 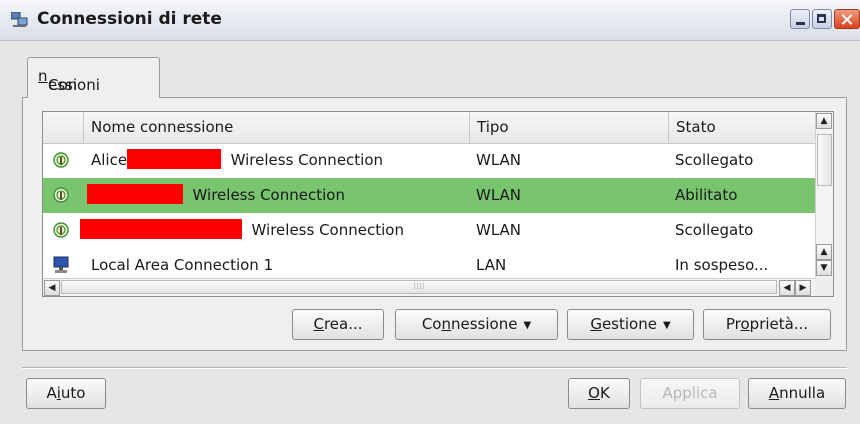 What do you see at coordinates (803, 288) in the screenshot?
I see `scroll-right-icon: ▶` at bounding box center [803, 288].